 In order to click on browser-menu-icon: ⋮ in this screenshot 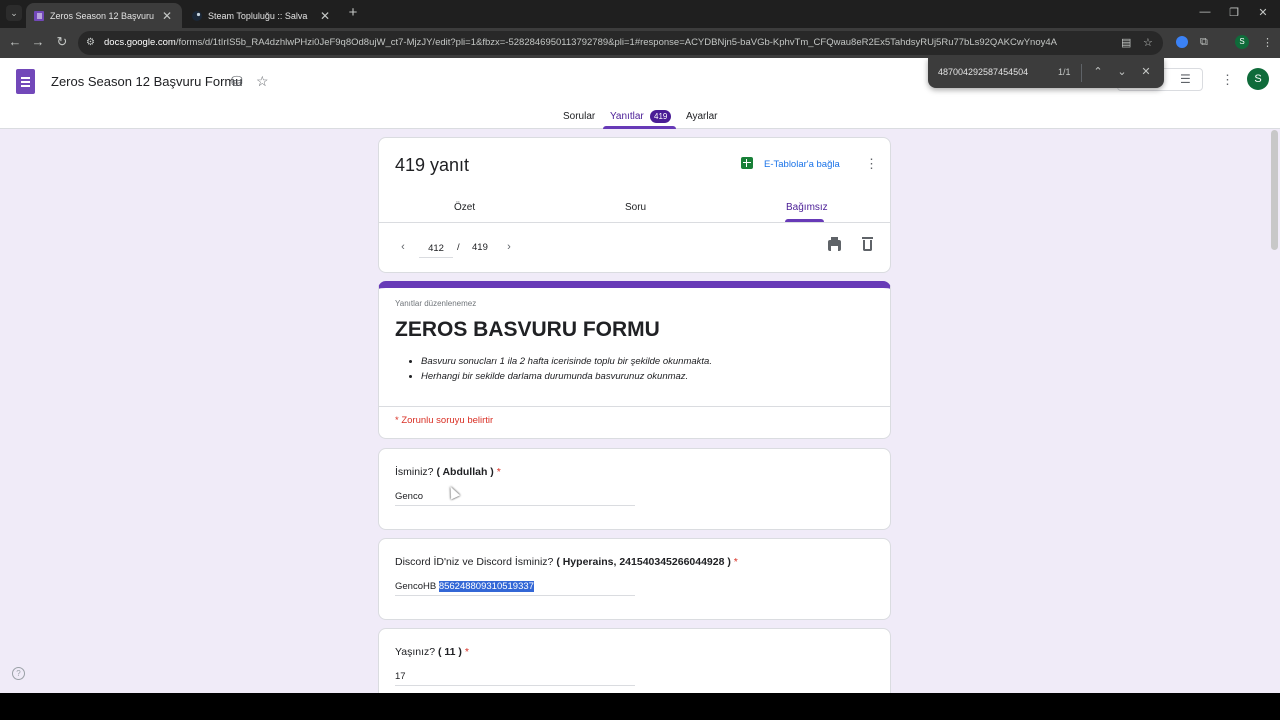, I will do `click(1267, 42)`.